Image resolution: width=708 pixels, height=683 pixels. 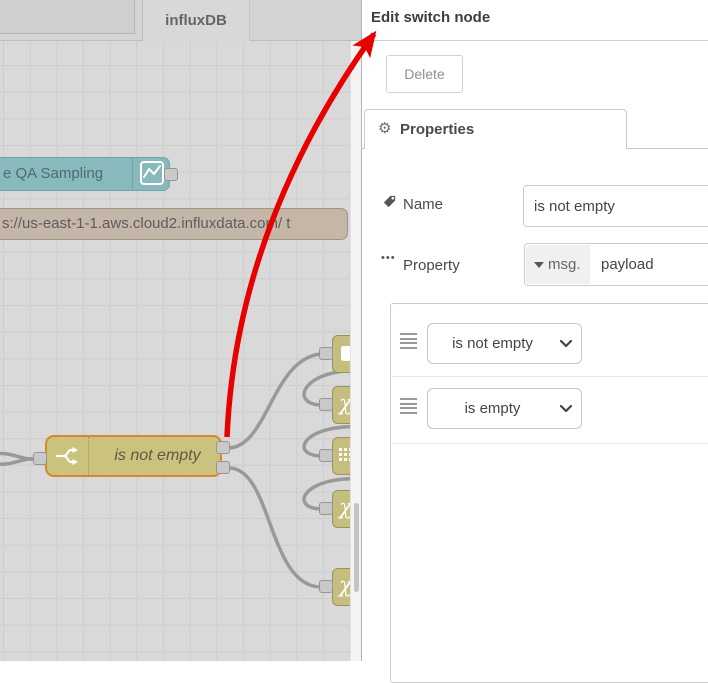 What do you see at coordinates (196, 20) in the screenshot?
I see `workspace-tab-influxdb: influxDB` at bounding box center [196, 20].